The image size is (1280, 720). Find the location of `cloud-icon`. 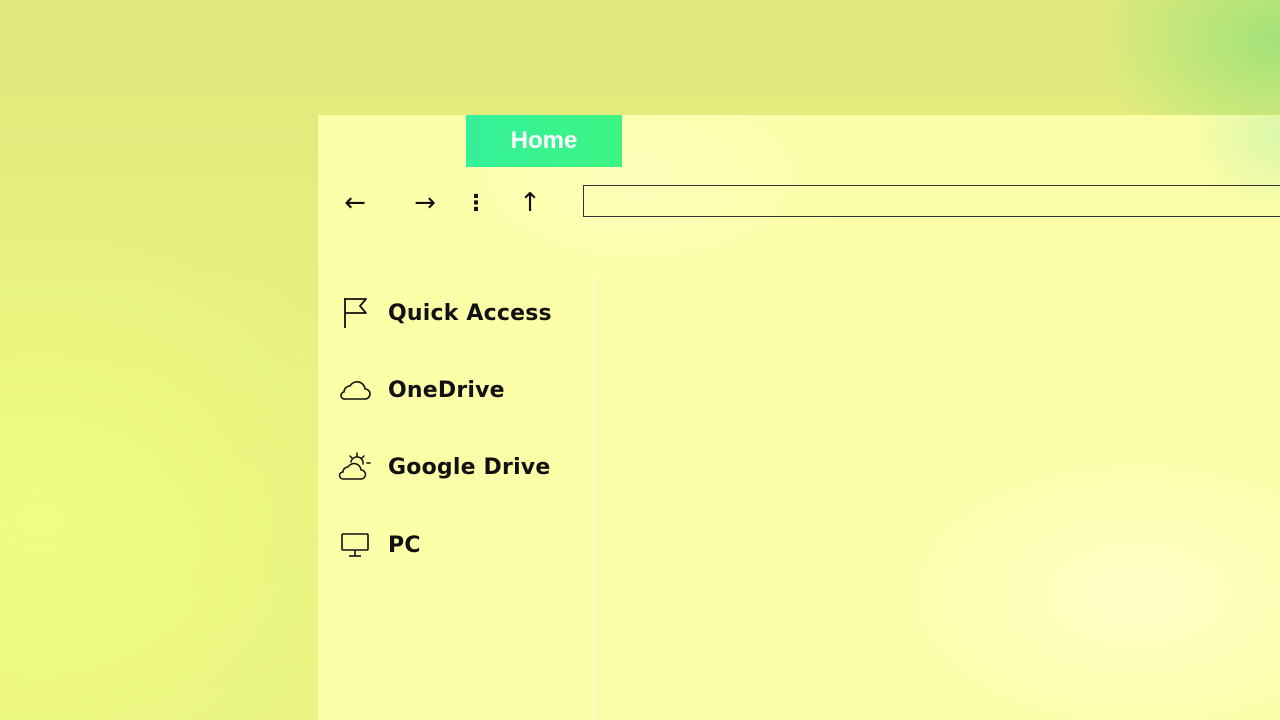

cloud-icon is located at coordinates (355, 390).